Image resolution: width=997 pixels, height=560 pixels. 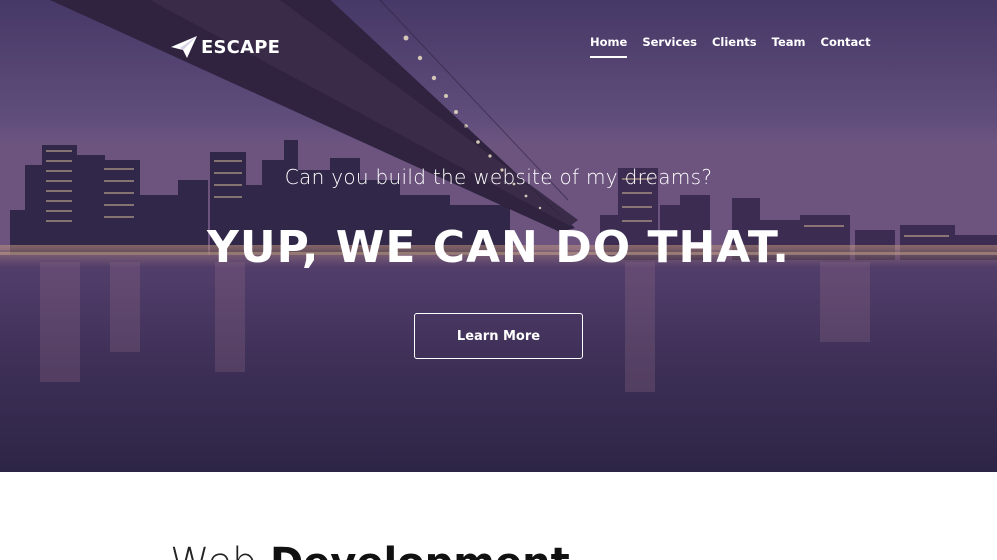 I want to click on nav-item-contact: Contact, so click(x=846, y=46).